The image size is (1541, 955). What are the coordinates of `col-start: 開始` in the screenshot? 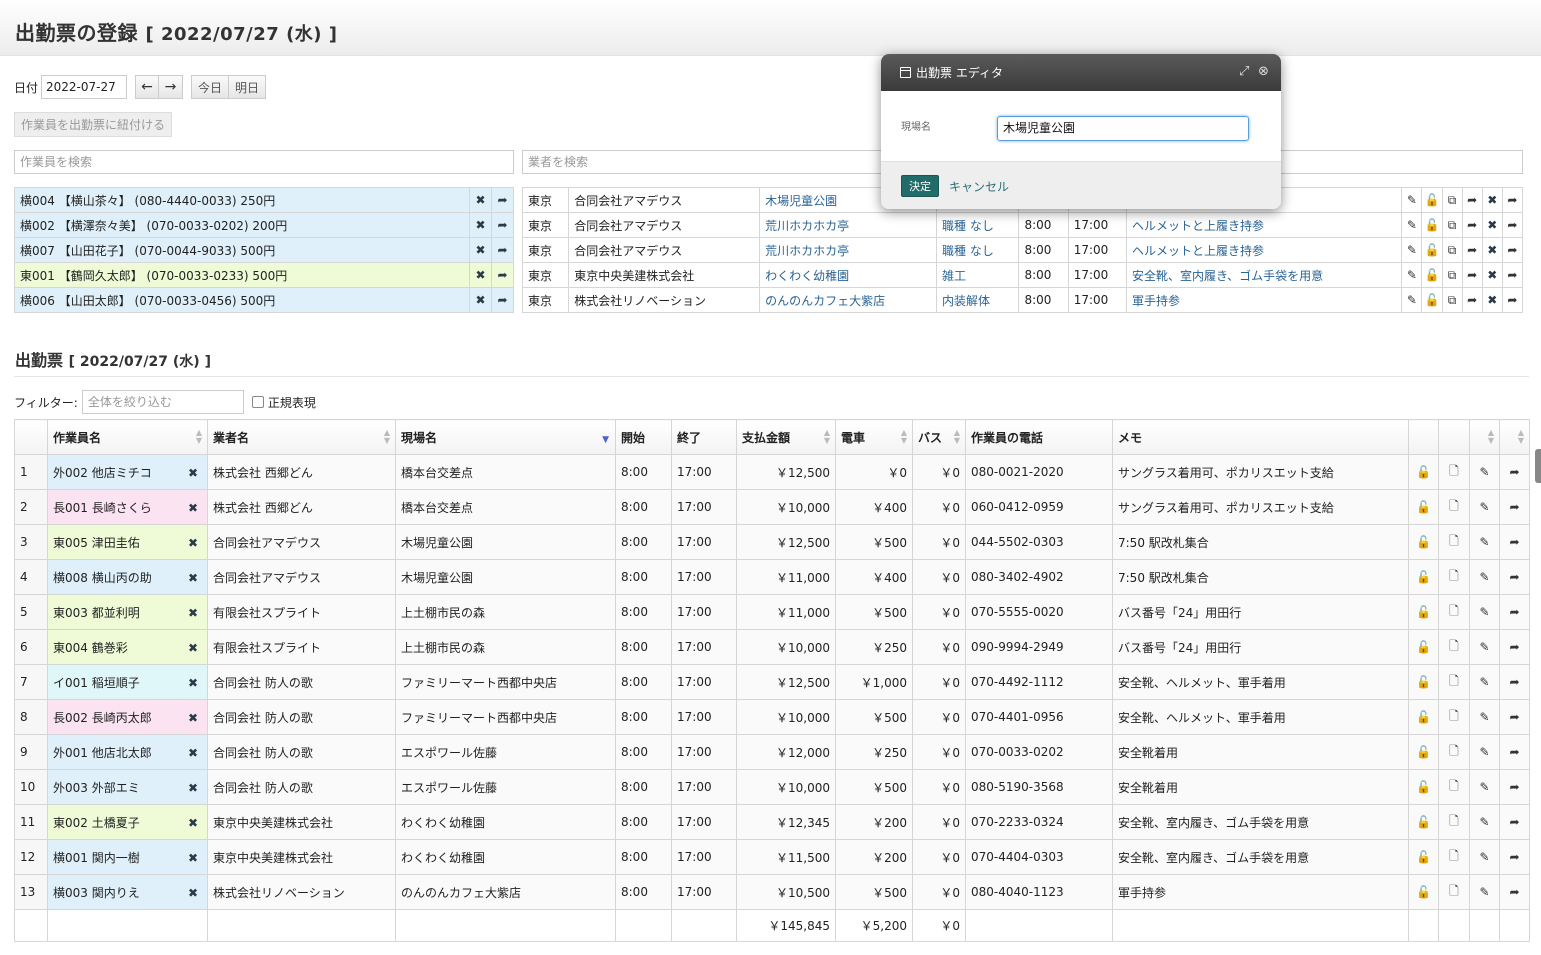 It's located at (643, 437).